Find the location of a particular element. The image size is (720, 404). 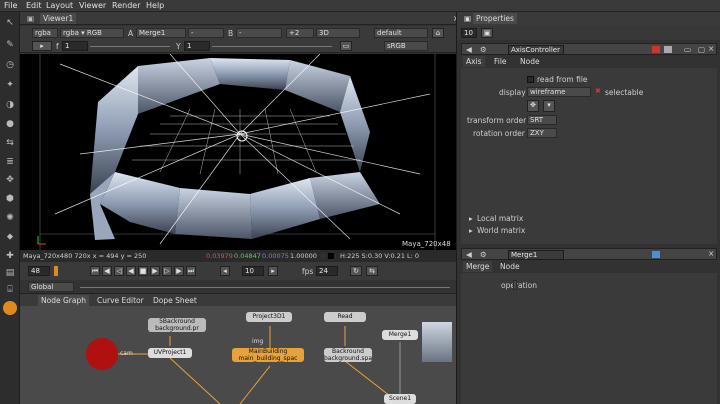

step-back-icon: ◂ is located at coordinates (225, 271).